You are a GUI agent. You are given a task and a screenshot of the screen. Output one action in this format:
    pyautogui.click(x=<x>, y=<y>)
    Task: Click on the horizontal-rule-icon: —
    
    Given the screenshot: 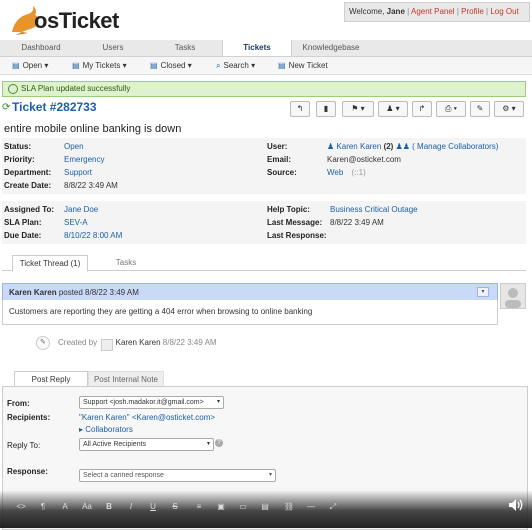 What is the action you would take?
    pyautogui.click(x=311, y=506)
    